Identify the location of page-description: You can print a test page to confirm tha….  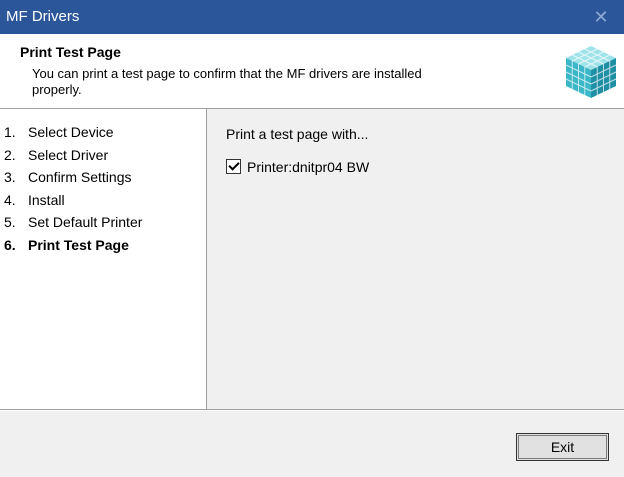
(227, 81).